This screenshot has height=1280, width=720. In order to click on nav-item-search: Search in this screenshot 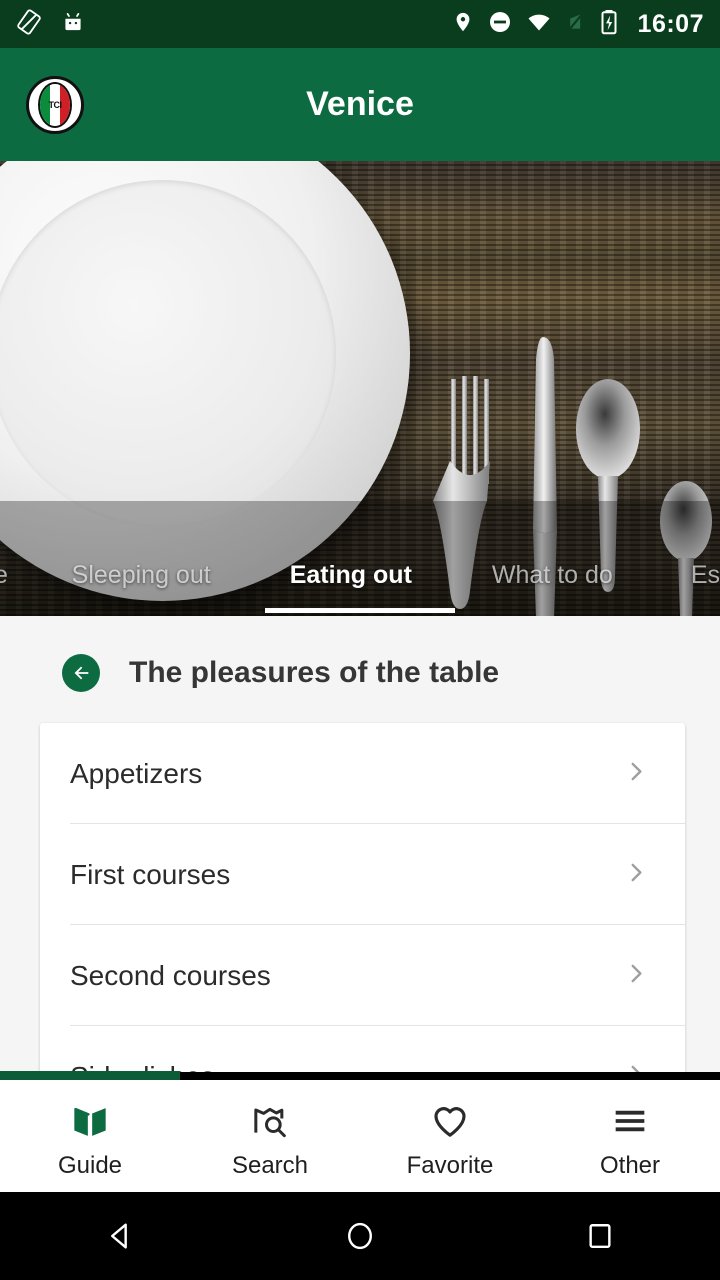, I will do `click(270, 1136)`.